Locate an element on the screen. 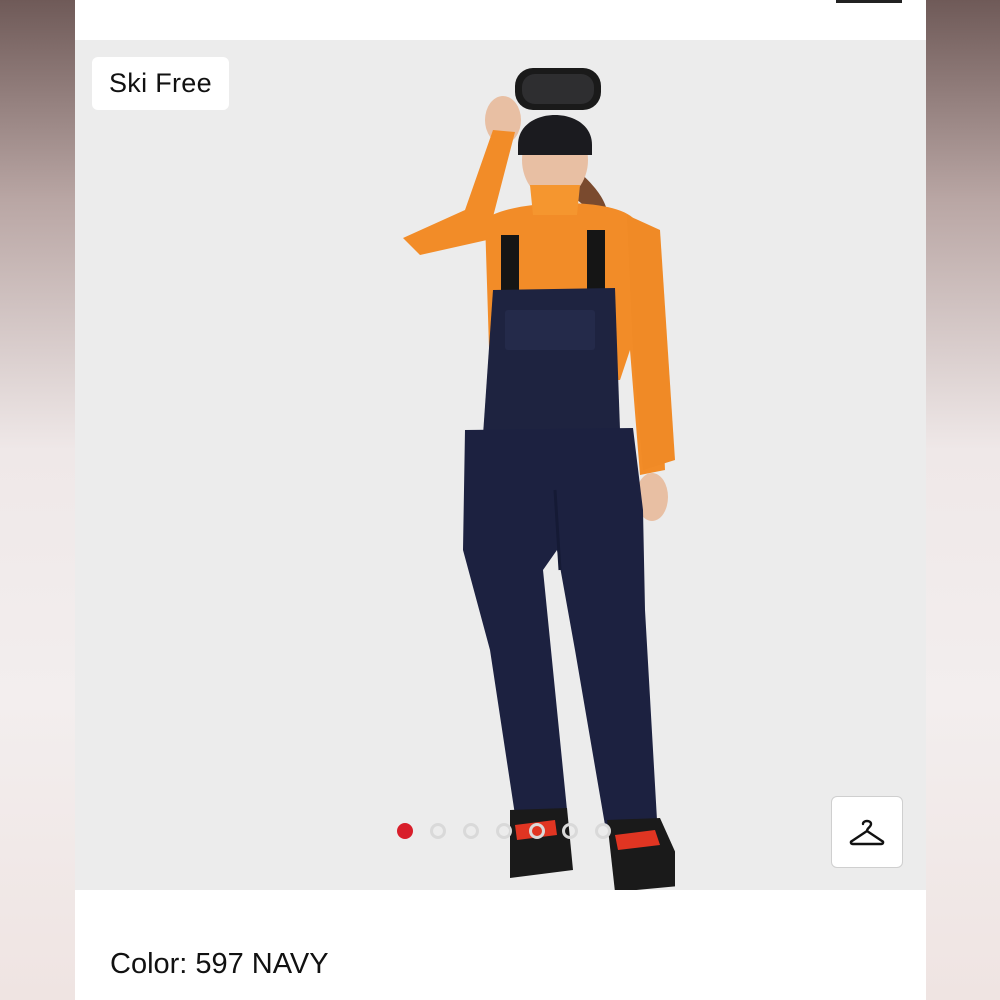 The image size is (1000, 1000). top-indicator is located at coordinates (869, 1).